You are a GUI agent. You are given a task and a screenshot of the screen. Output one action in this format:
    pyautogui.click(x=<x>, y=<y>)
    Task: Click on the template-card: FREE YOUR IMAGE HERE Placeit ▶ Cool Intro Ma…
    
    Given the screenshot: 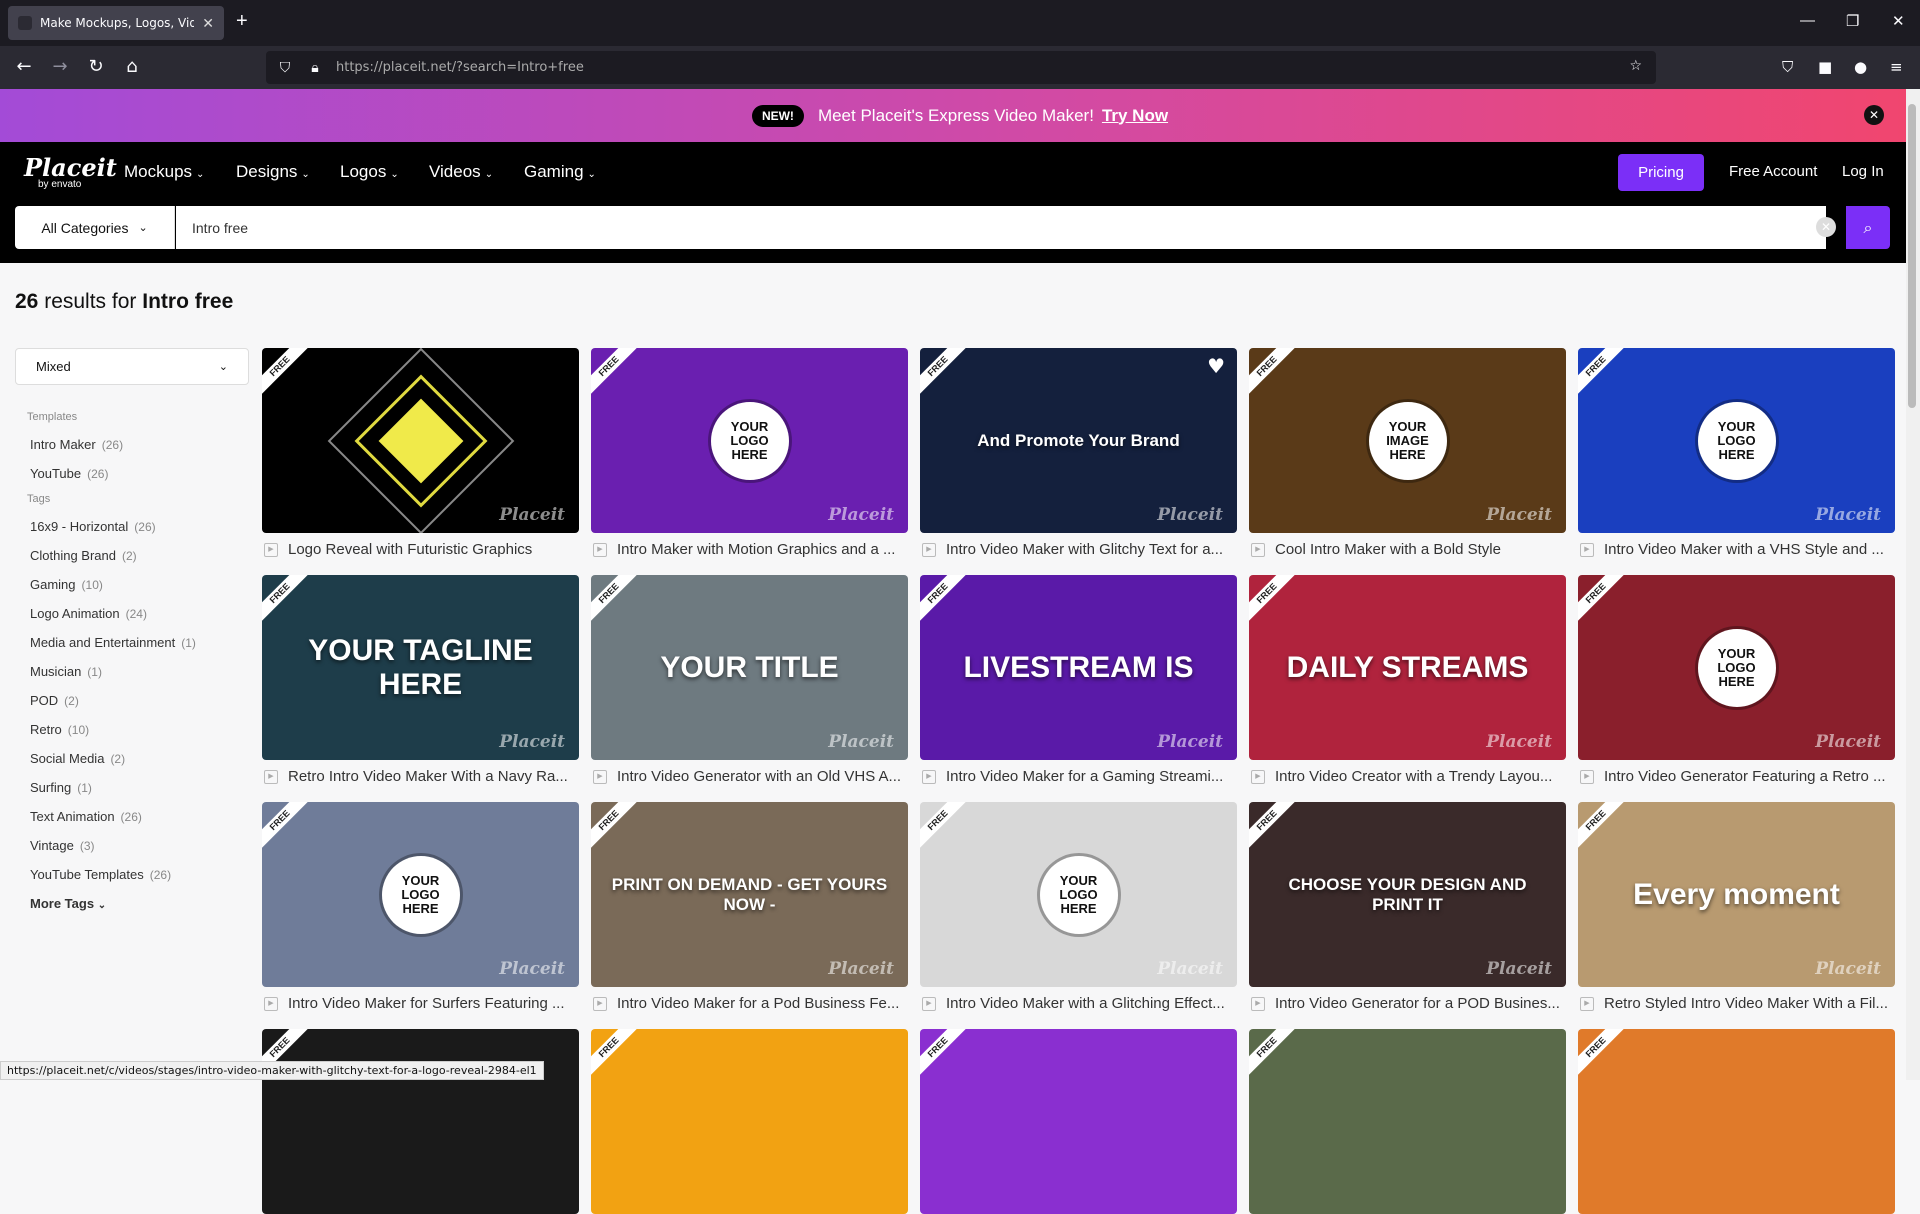 What is the action you would take?
    pyautogui.click(x=1407, y=453)
    